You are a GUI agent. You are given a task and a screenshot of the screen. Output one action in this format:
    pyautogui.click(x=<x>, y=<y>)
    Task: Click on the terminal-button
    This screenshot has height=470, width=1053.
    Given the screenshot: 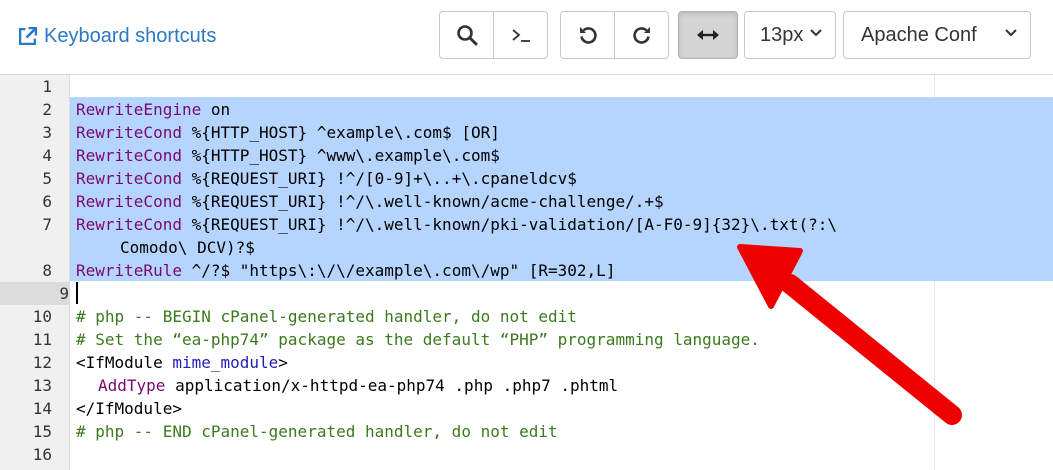 What is the action you would take?
    pyautogui.click(x=521, y=35)
    